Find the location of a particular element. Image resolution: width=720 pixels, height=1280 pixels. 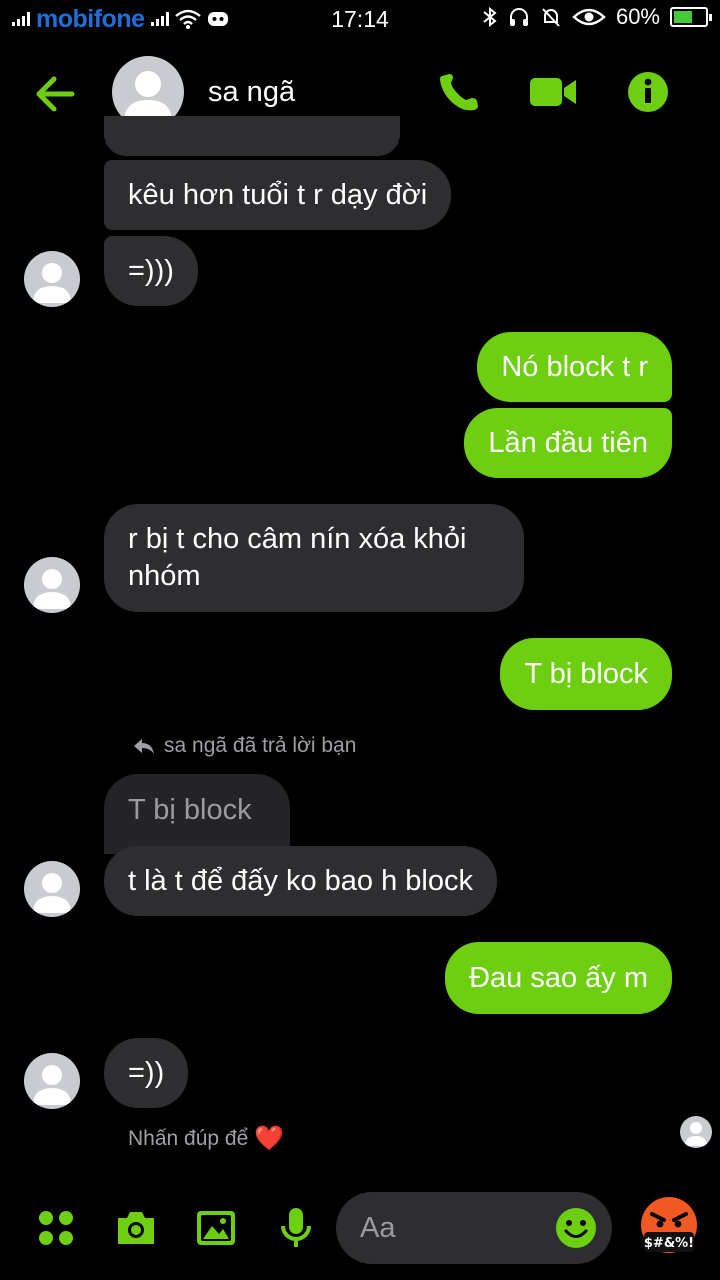

quoted-message: T bị block is located at coordinates (197, 814).